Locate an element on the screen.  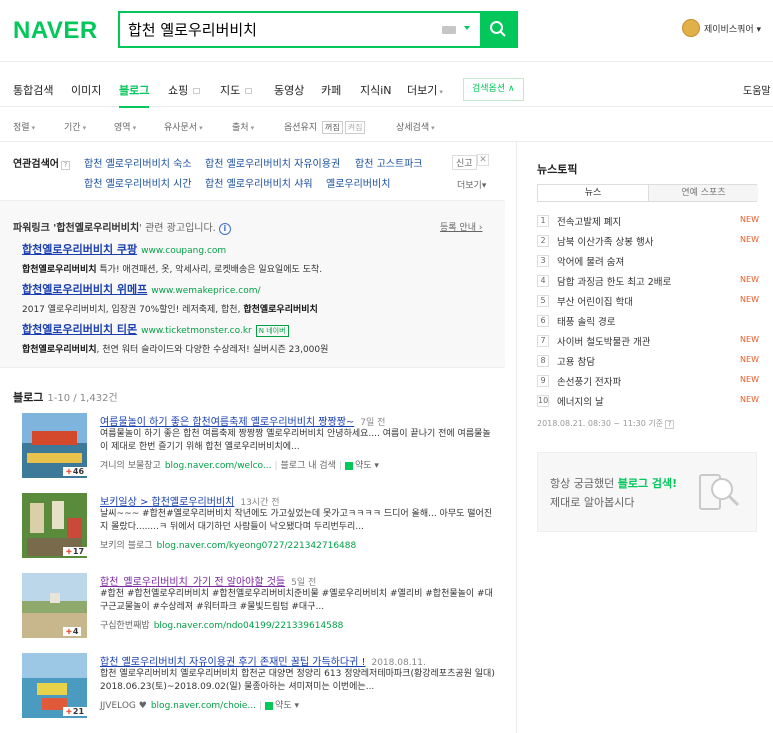
report-button: 신고 is located at coordinates (464, 162).